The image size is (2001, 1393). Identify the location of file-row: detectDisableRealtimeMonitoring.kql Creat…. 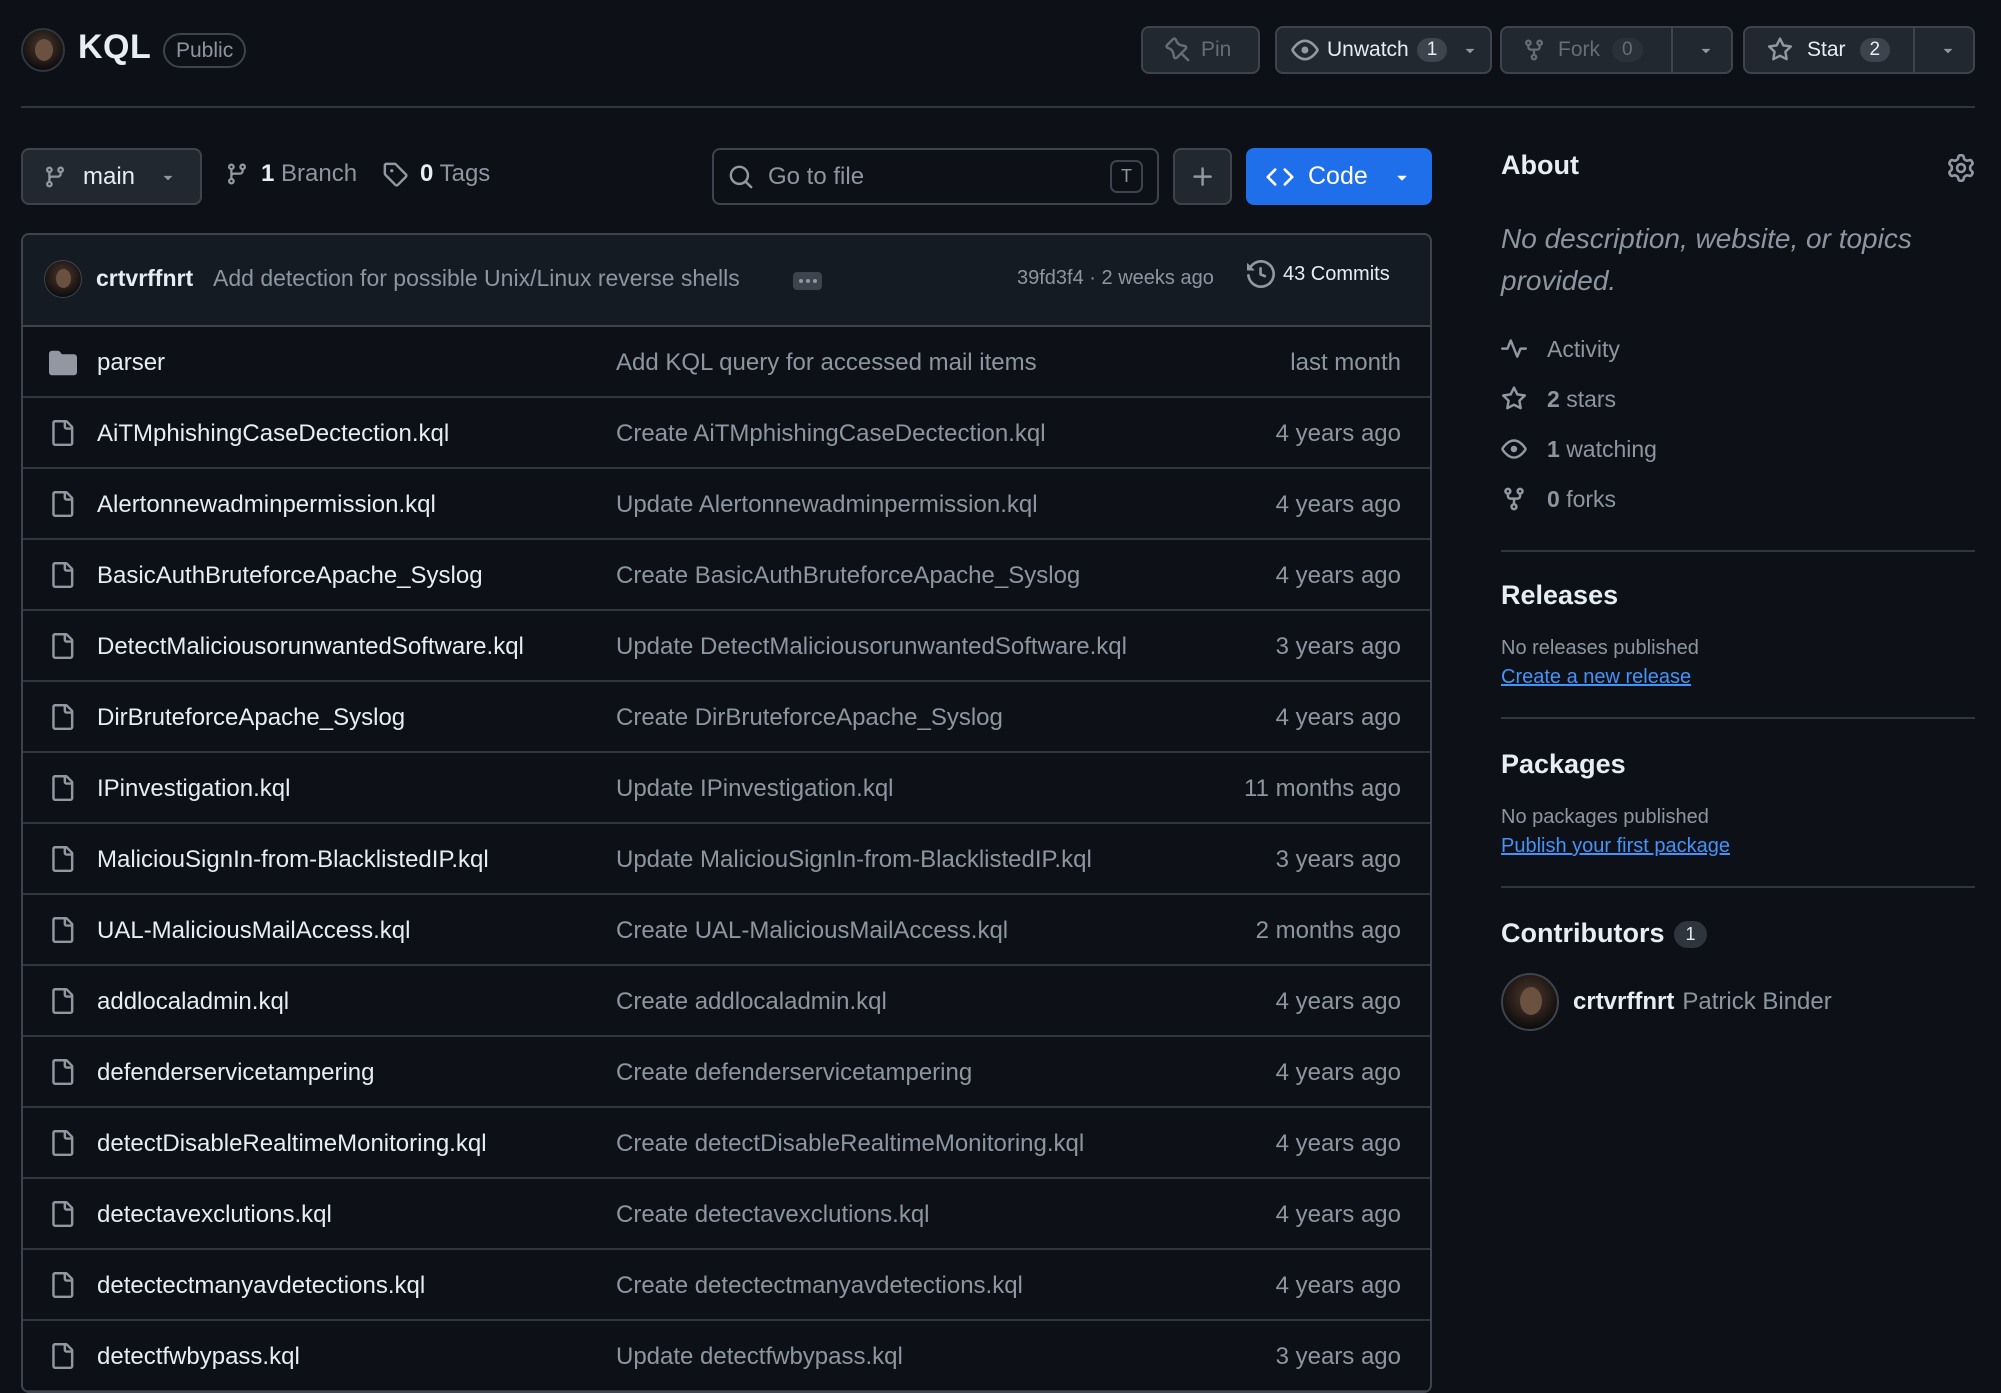
(726, 1143).